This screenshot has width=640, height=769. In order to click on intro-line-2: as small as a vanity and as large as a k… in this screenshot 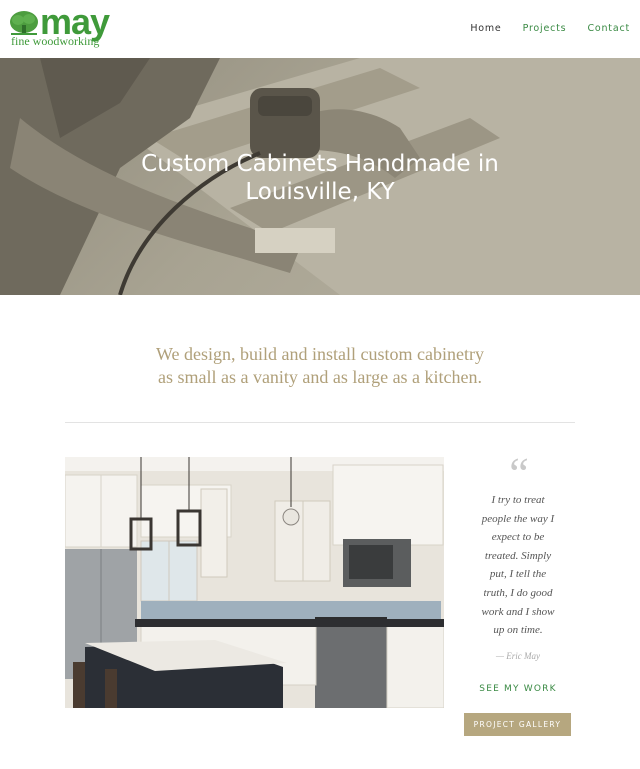, I will do `click(320, 377)`.